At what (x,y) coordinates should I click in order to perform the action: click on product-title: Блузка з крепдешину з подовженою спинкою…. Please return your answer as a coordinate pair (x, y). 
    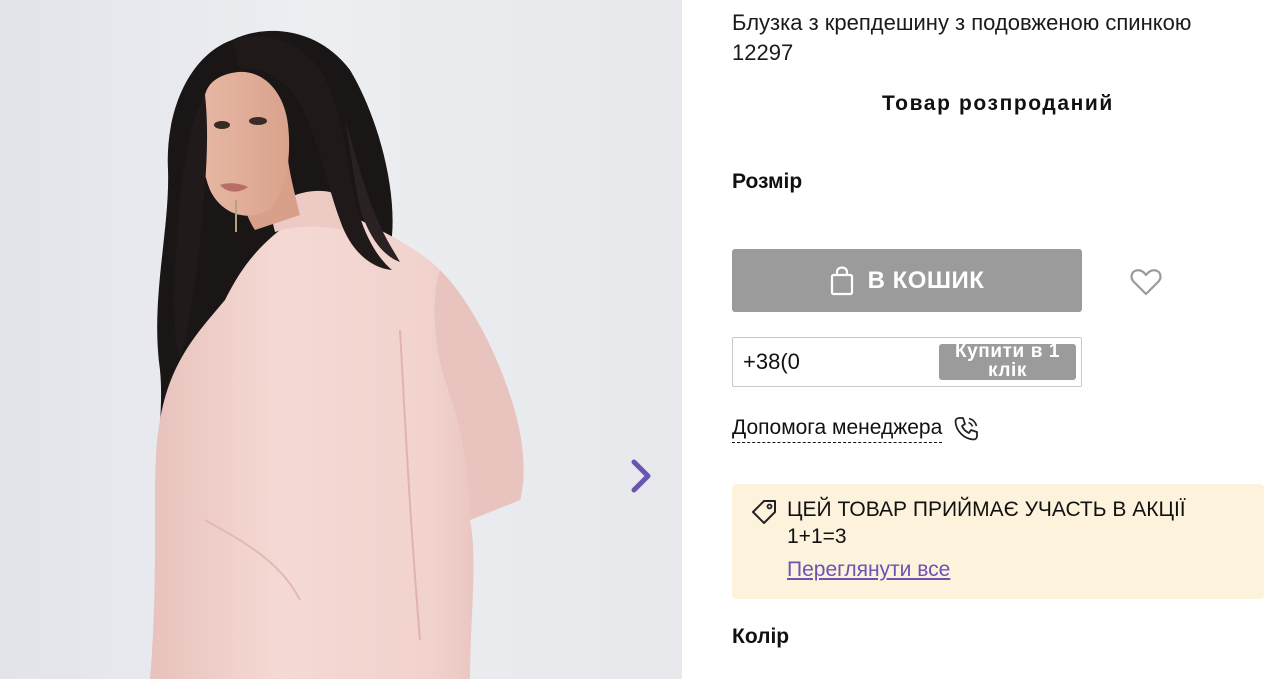
    Looking at the image, I should click on (962, 37).